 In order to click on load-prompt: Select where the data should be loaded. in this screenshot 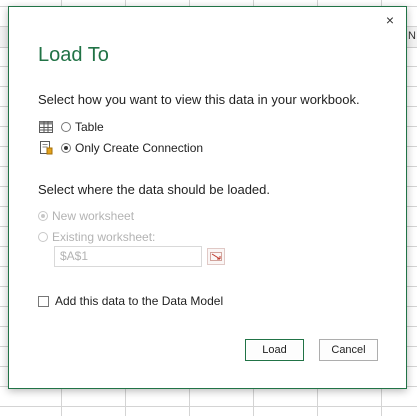, I will do `click(154, 189)`.